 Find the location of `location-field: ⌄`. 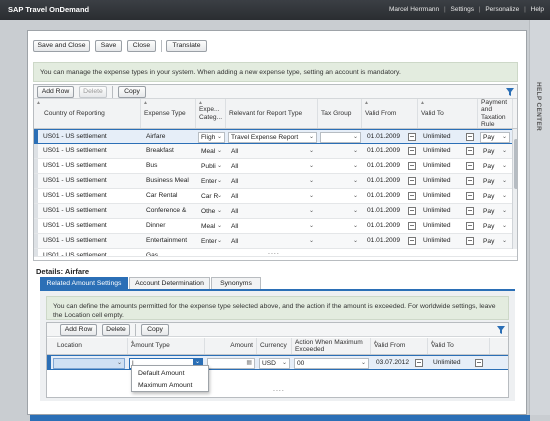

location-field: ⌄ is located at coordinates (89, 363).